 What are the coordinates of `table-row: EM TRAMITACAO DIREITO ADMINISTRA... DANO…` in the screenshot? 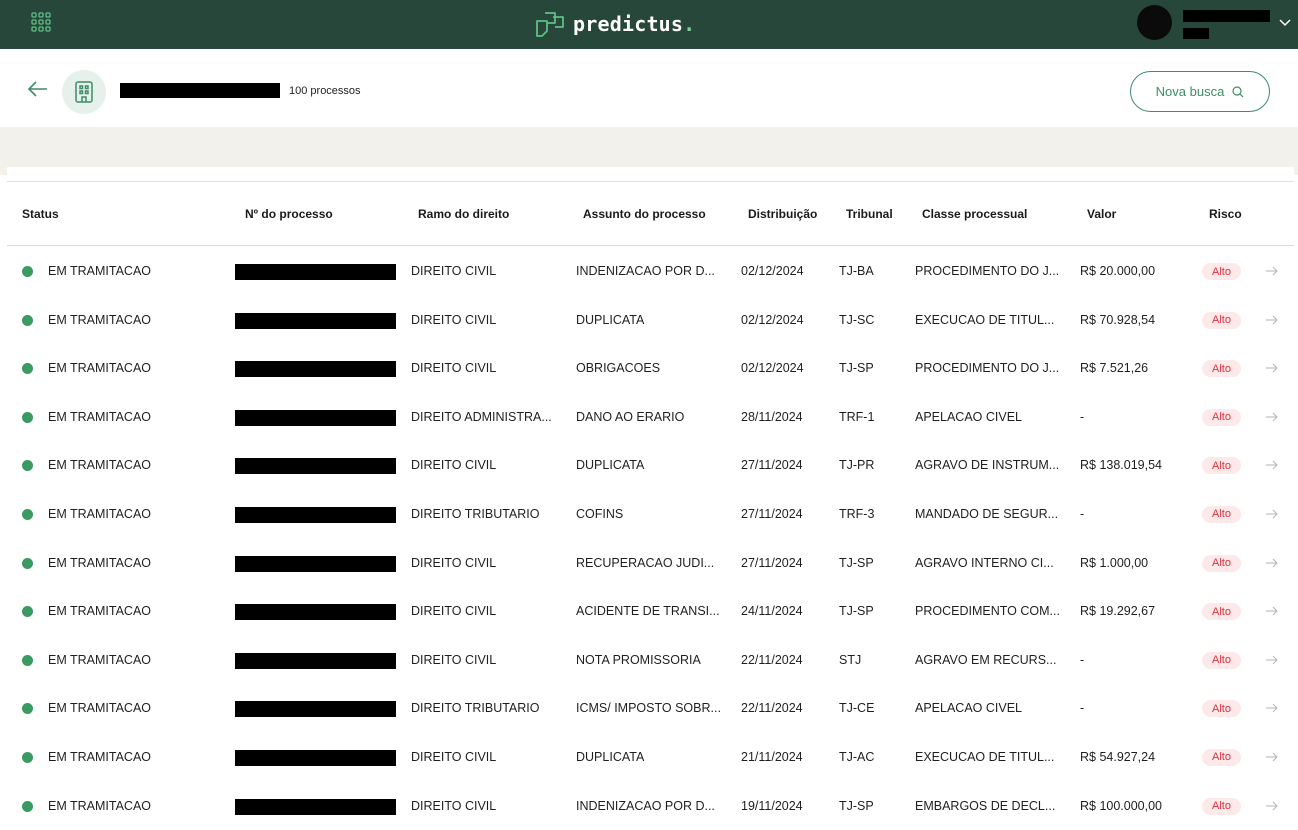 It's located at (650, 417).